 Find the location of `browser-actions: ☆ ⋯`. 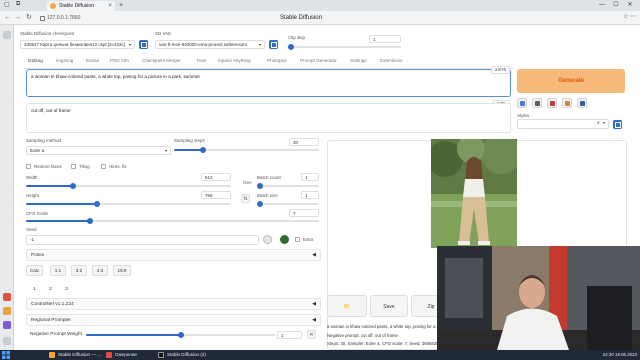

browser-actions: ☆ ⋯ is located at coordinates (629, 16).